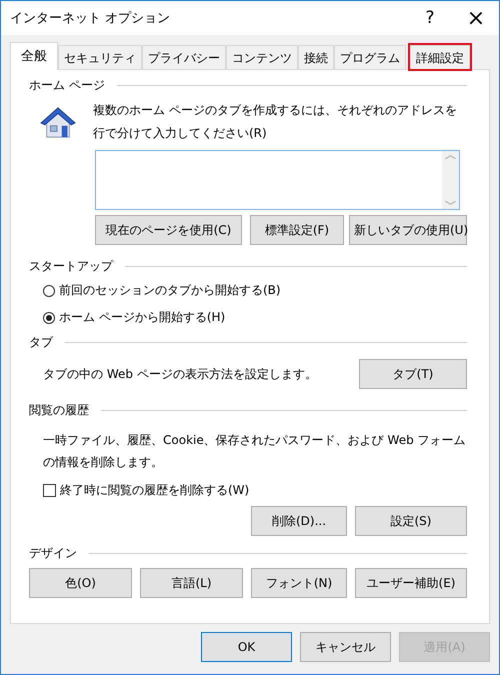 Image resolution: width=500 pixels, height=675 pixels. Describe the element at coordinates (370, 57) in the screenshot. I see `tab: プログラム` at that location.